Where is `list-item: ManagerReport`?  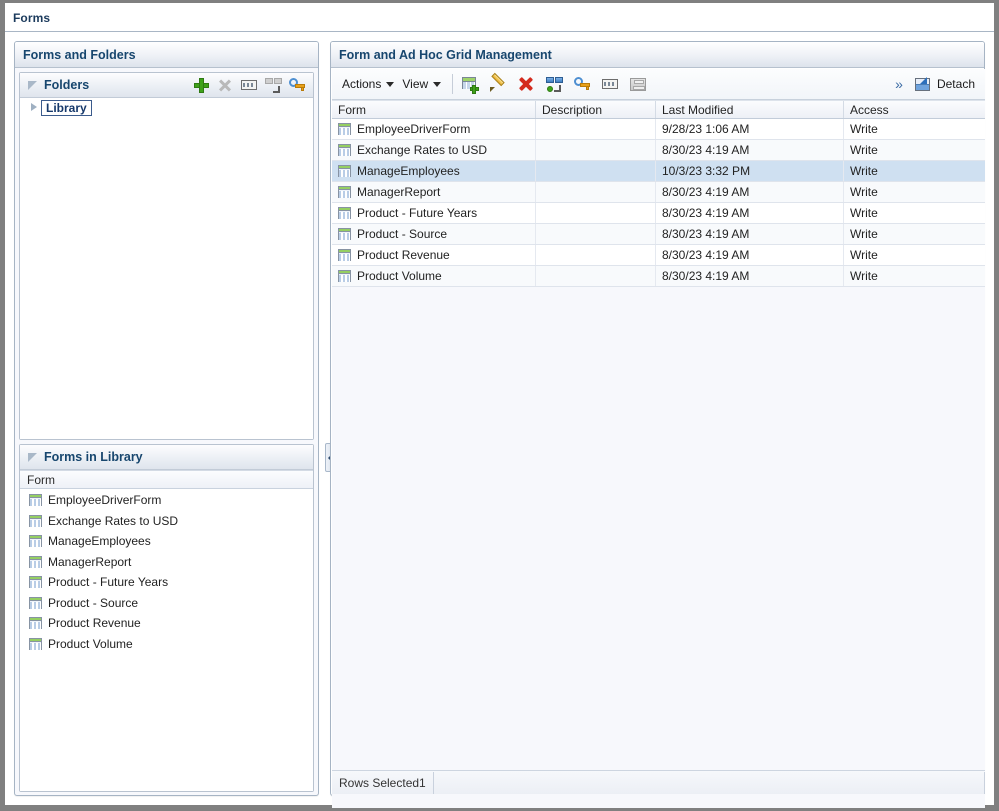 list-item: ManagerReport is located at coordinates (166, 562).